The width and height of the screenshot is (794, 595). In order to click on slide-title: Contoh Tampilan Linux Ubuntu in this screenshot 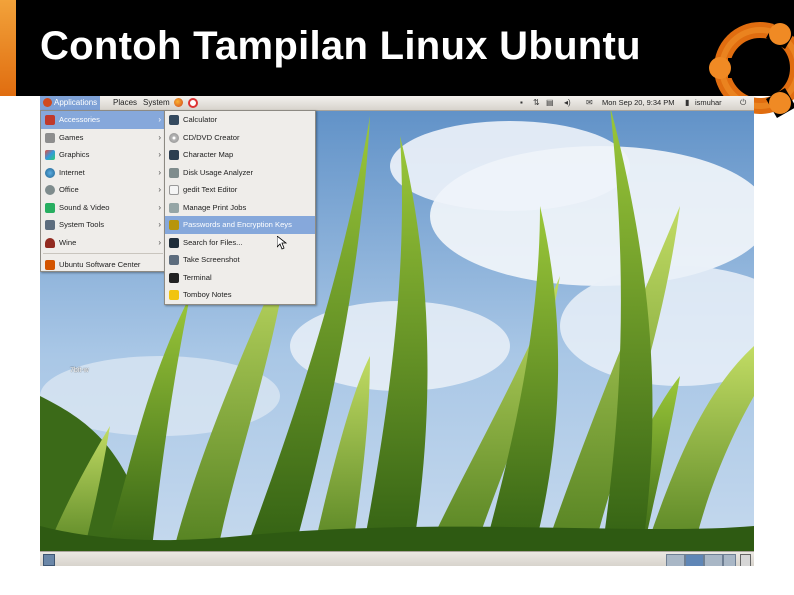, I will do `click(340, 46)`.